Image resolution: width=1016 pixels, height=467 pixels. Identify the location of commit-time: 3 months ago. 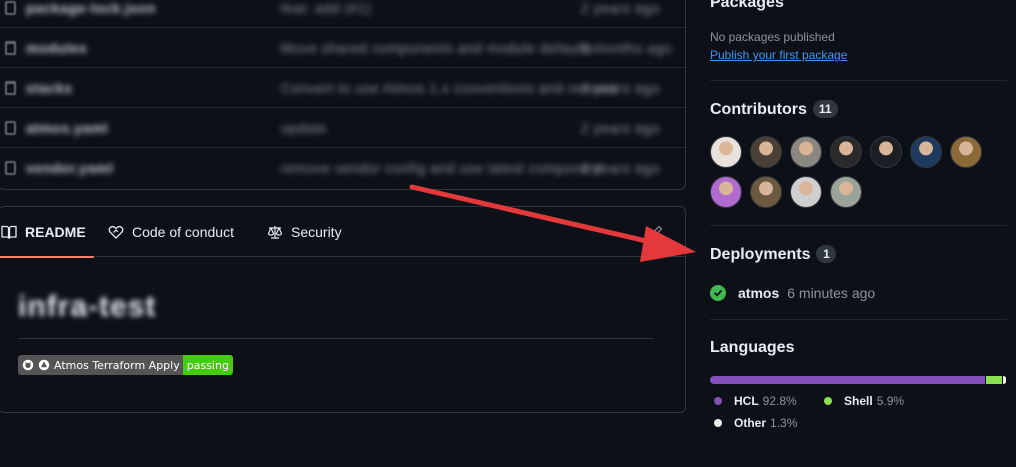
(626, 48).